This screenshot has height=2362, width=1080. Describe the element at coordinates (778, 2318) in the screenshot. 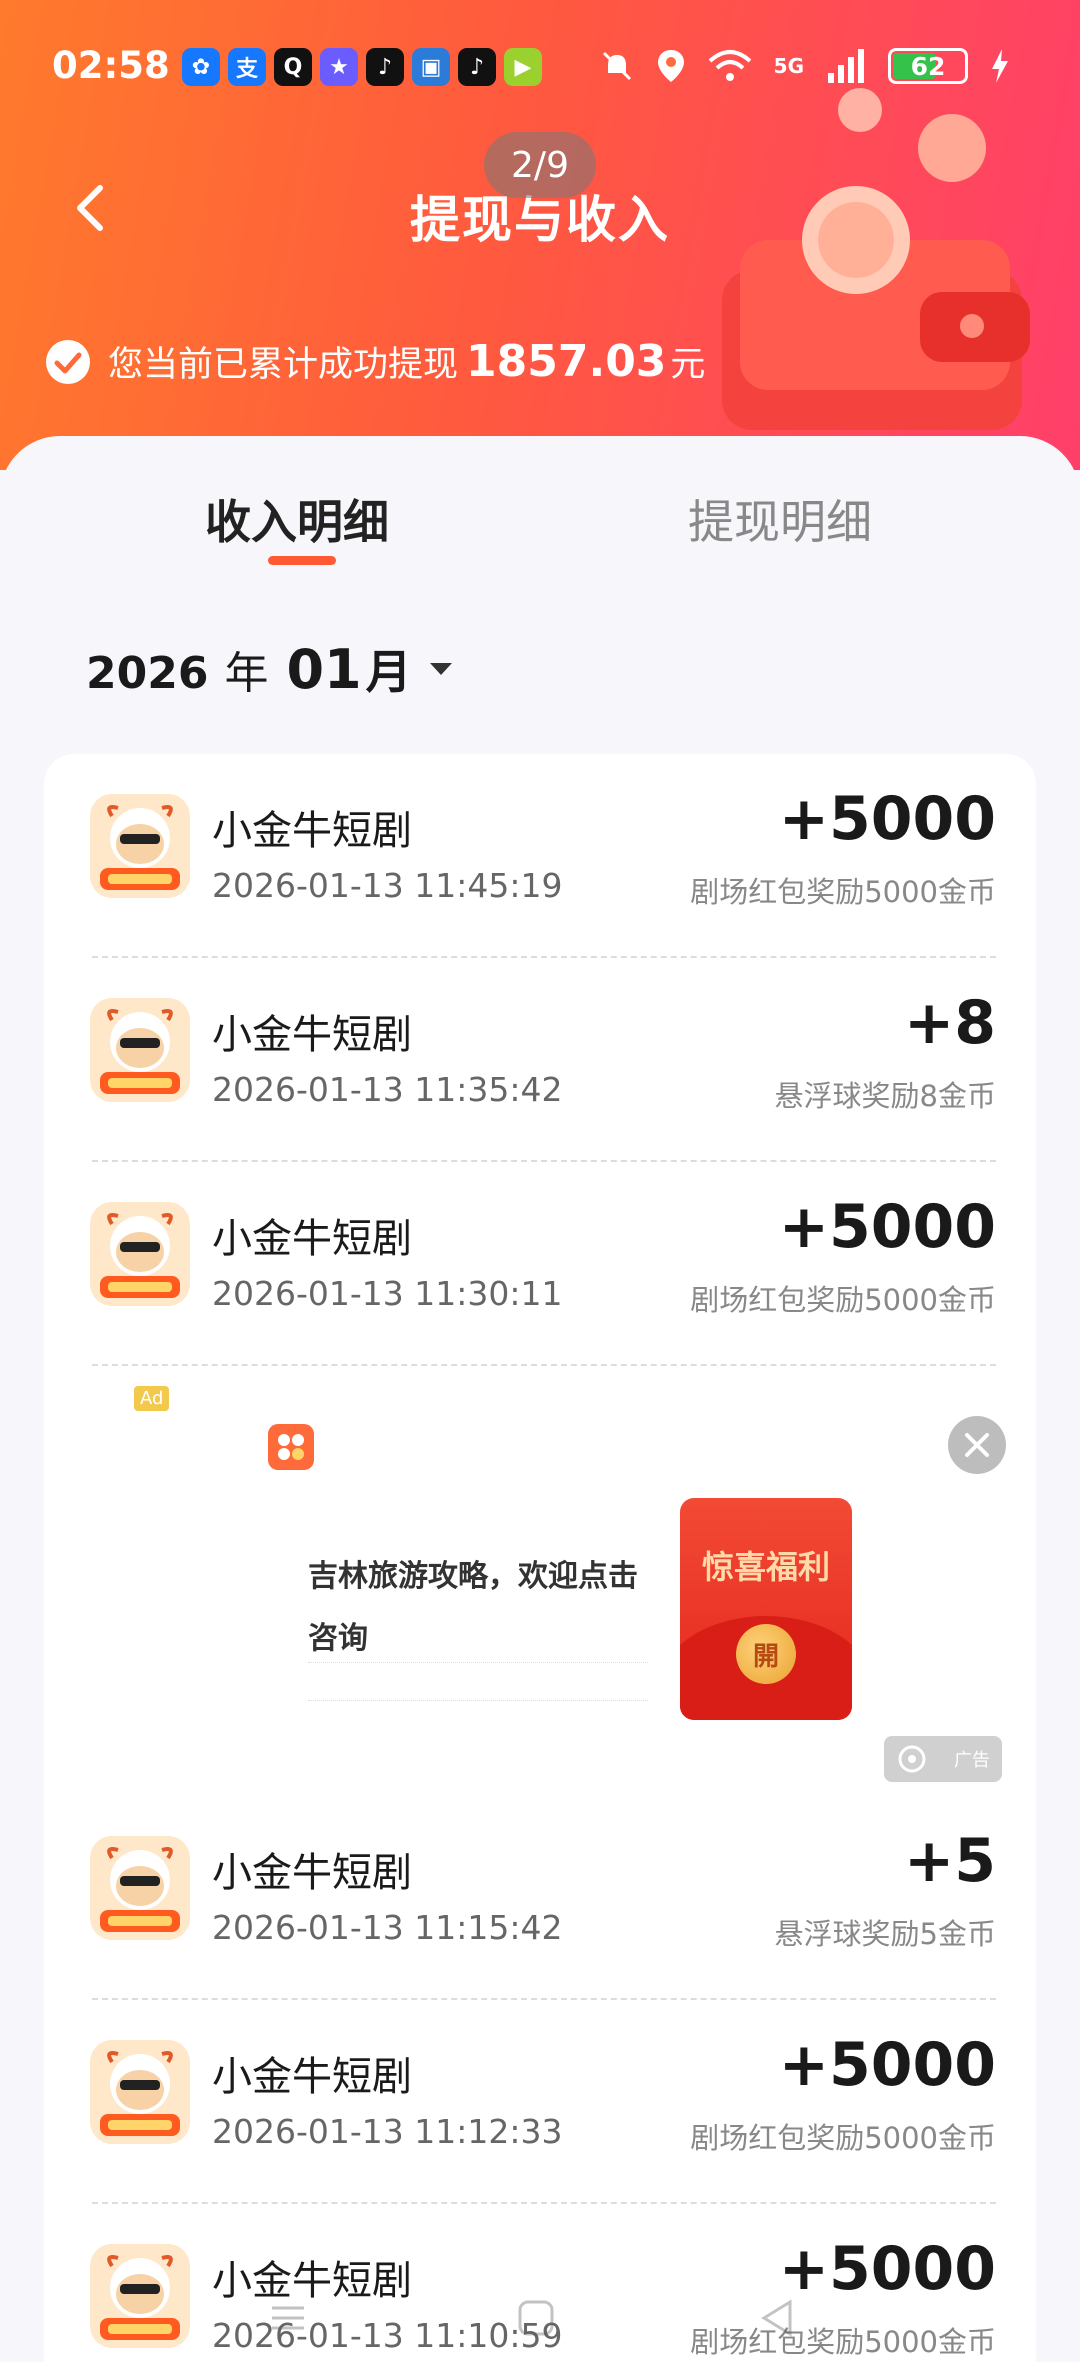

I see `back-nav-icon` at that location.